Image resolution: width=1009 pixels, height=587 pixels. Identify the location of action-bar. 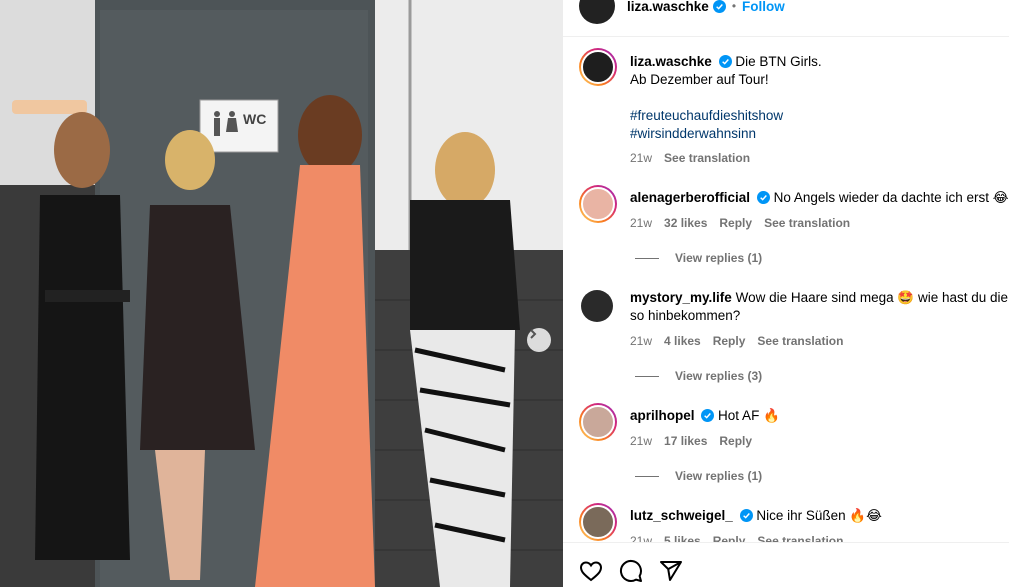
(631, 573).